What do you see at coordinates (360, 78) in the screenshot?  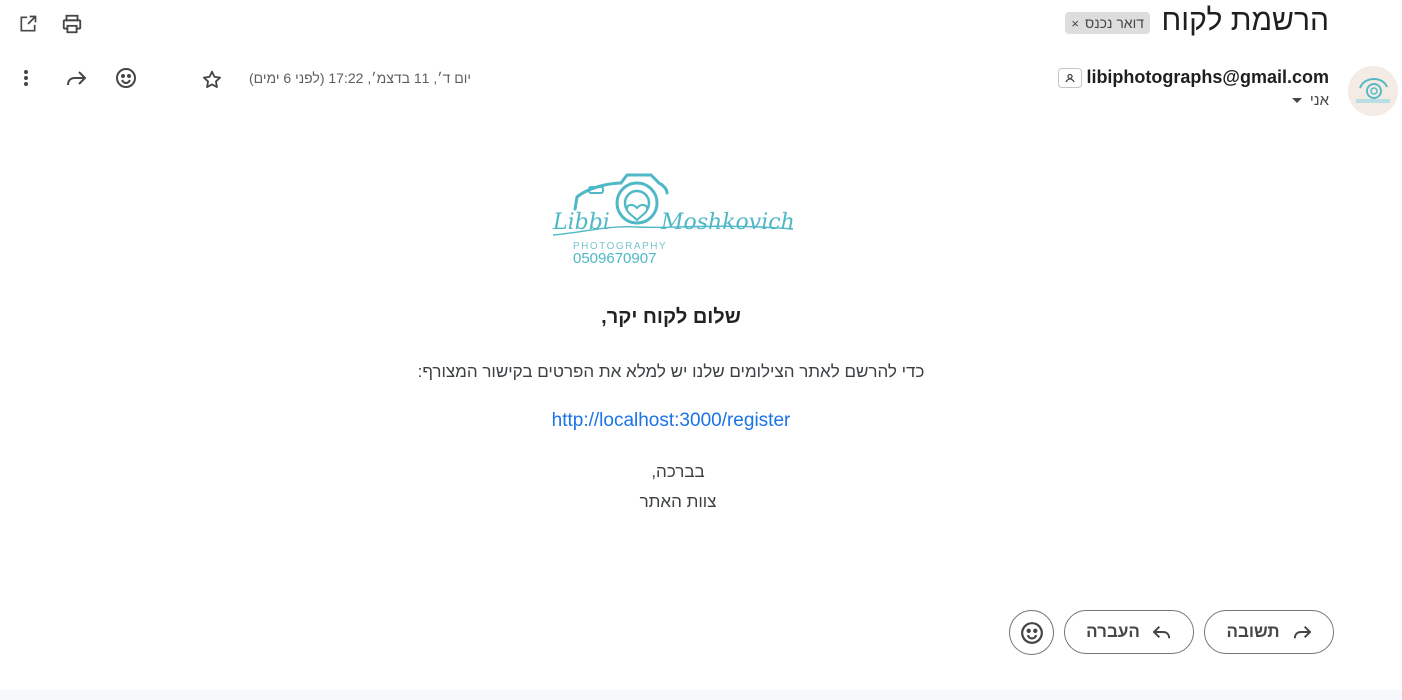 I see `message-date: יום ד׳, 11 בדצמ׳, 17:22 (לפני 6 ימים)` at bounding box center [360, 78].